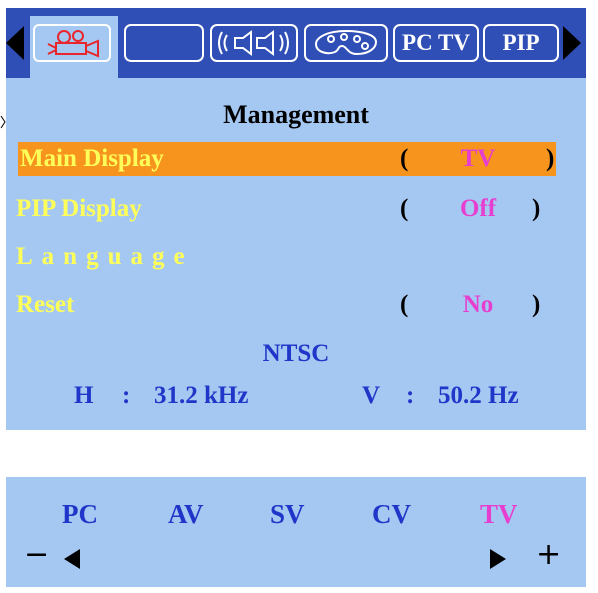 The image size is (598, 593). What do you see at coordinates (478, 158) in the screenshot?
I see `menu-item-value: TV` at bounding box center [478, 158].